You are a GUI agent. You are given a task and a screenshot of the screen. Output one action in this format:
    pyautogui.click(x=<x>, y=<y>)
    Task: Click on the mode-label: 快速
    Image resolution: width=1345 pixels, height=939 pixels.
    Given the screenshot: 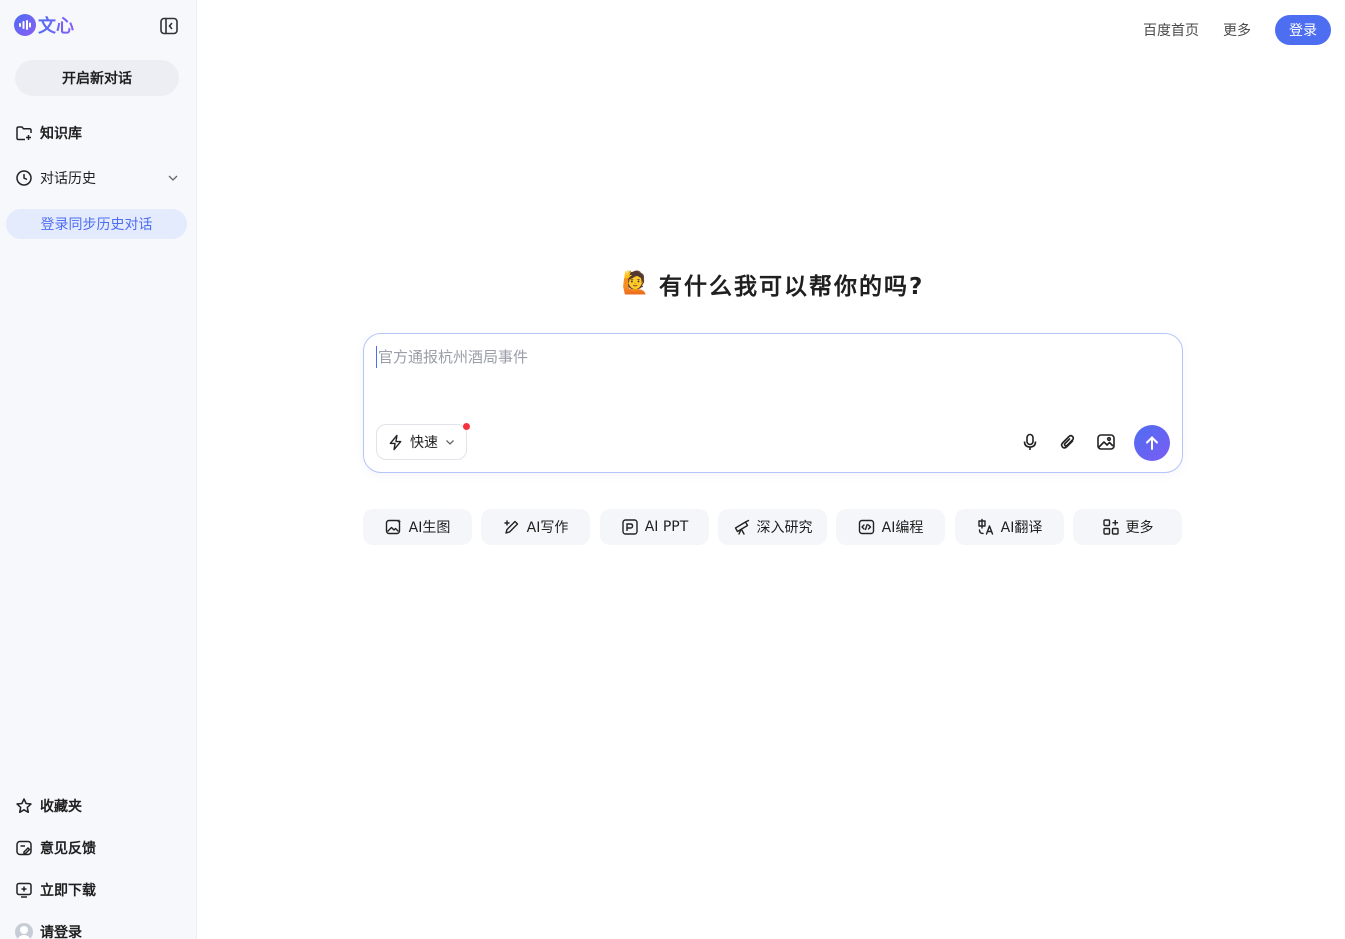 What is the action you would take?
    pyautogui.click(x=424, y=443)
    